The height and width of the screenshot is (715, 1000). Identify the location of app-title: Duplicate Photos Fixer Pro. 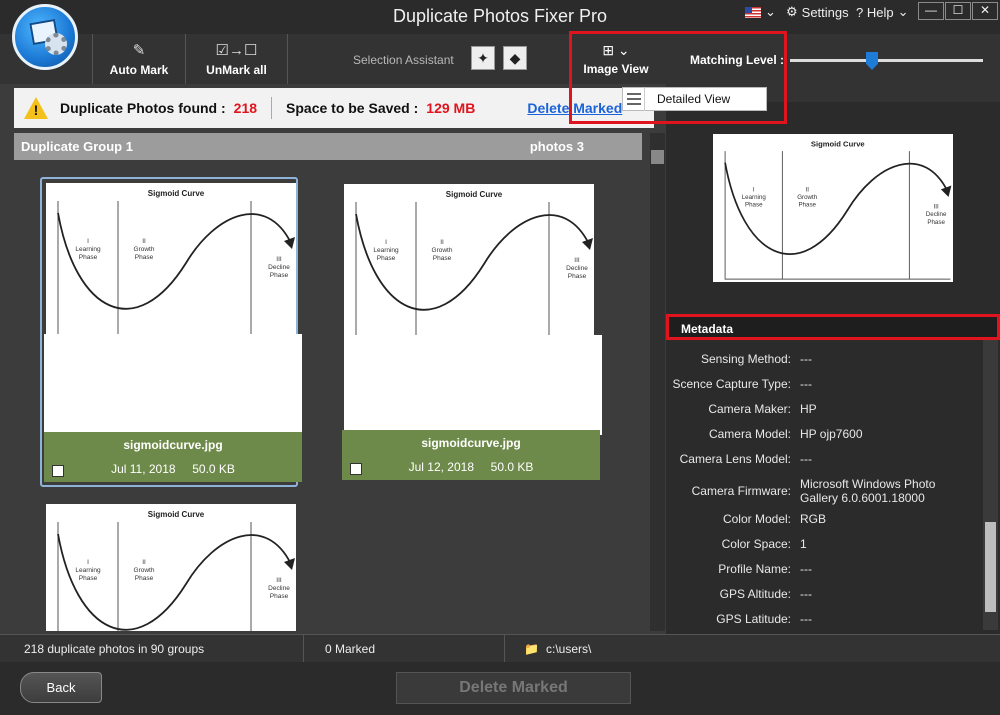
(500, 16).